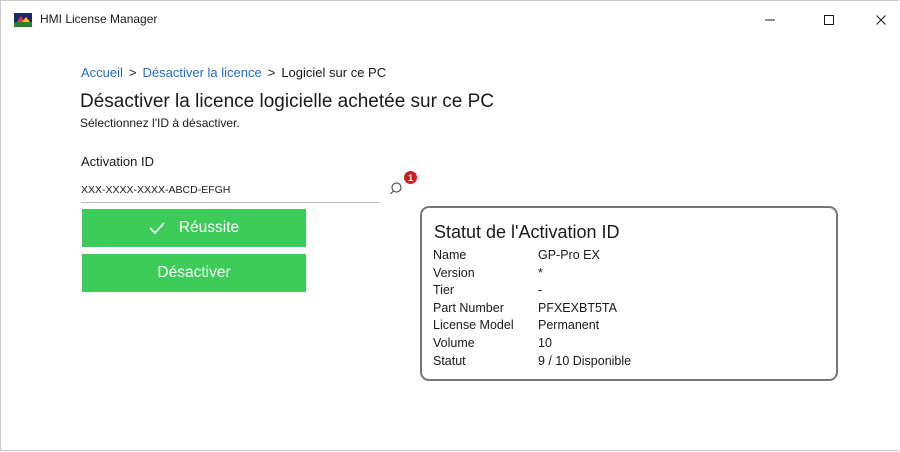 The height and width of the screenshot is (452, 900). I want to click on status-key: Tier, so click(444, 290).